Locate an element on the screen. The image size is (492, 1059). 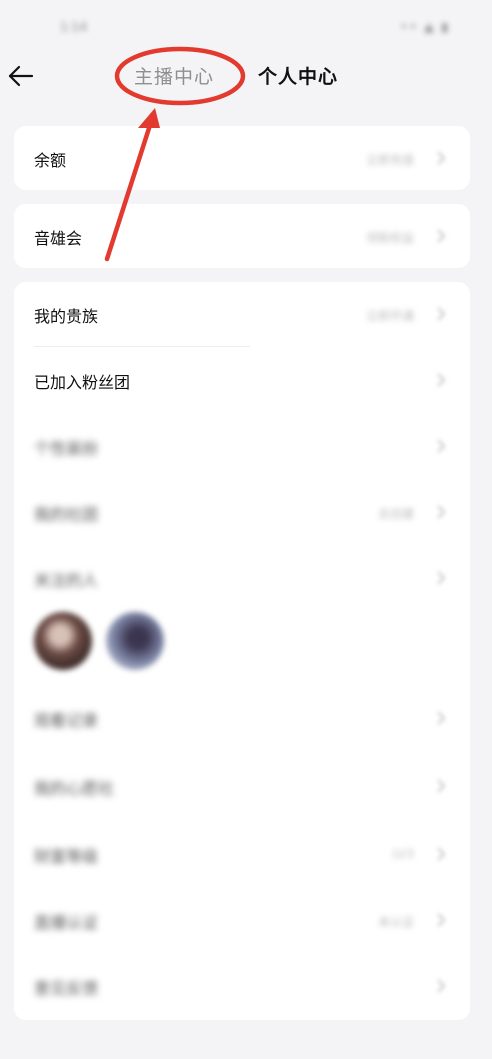
union-label: 音雄会 is located at coordinates (58, 238).